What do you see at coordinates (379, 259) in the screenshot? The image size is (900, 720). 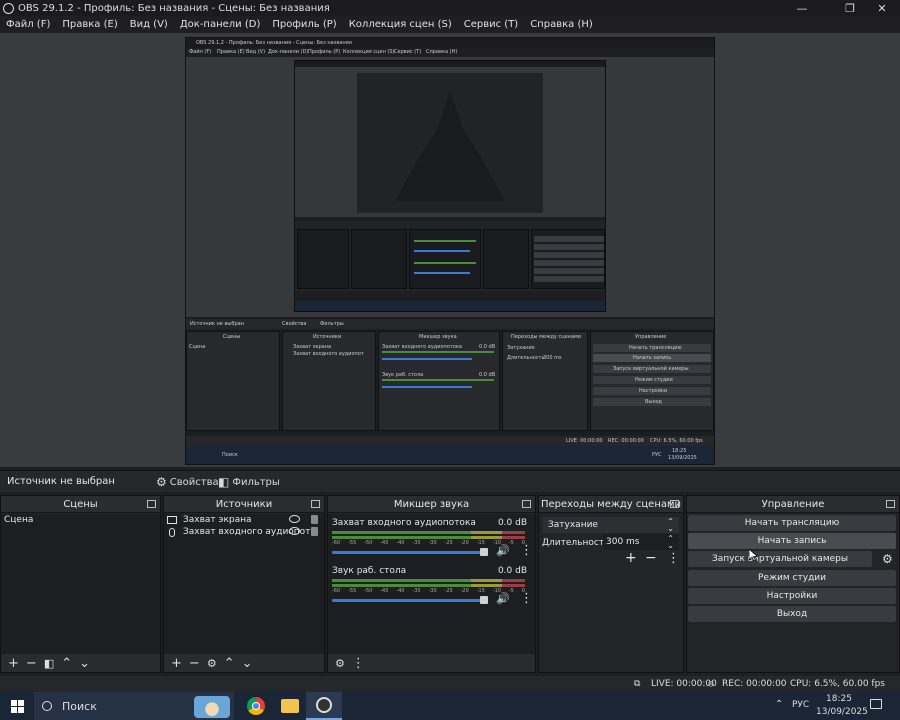 I see `nested-2-sources` at bounding box center [379, 259].